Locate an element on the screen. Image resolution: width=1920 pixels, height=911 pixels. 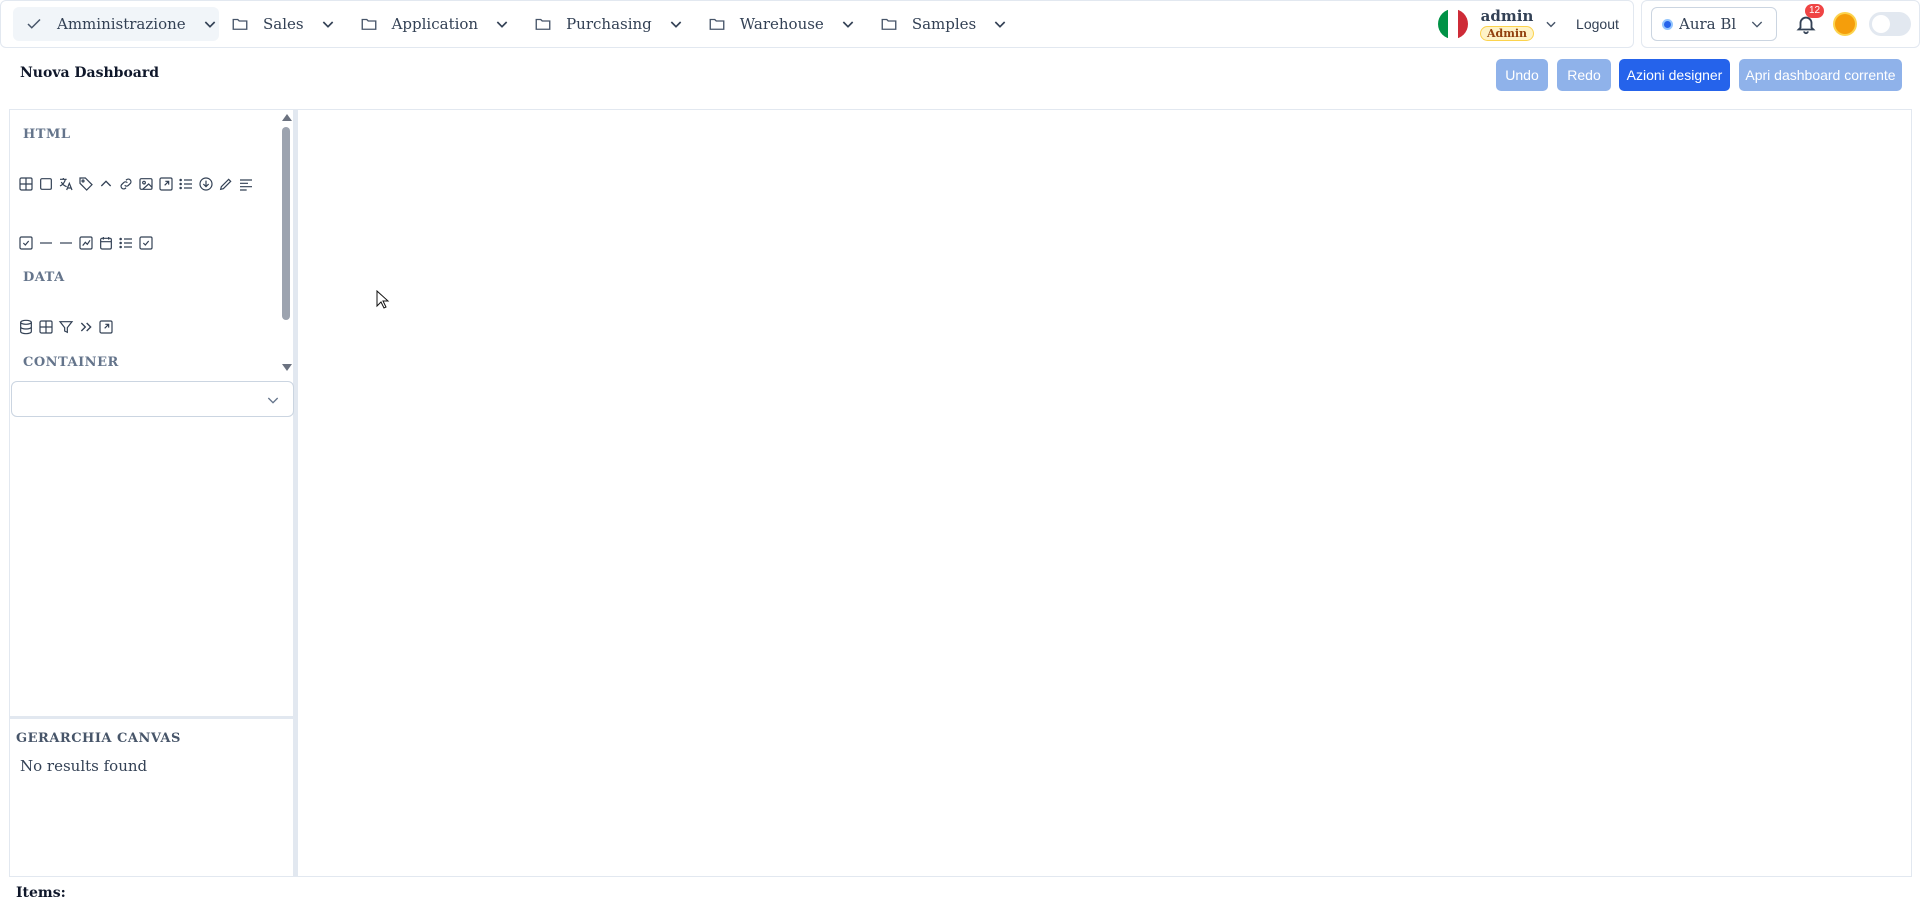
image-icon is located at coordinates (146, 184).